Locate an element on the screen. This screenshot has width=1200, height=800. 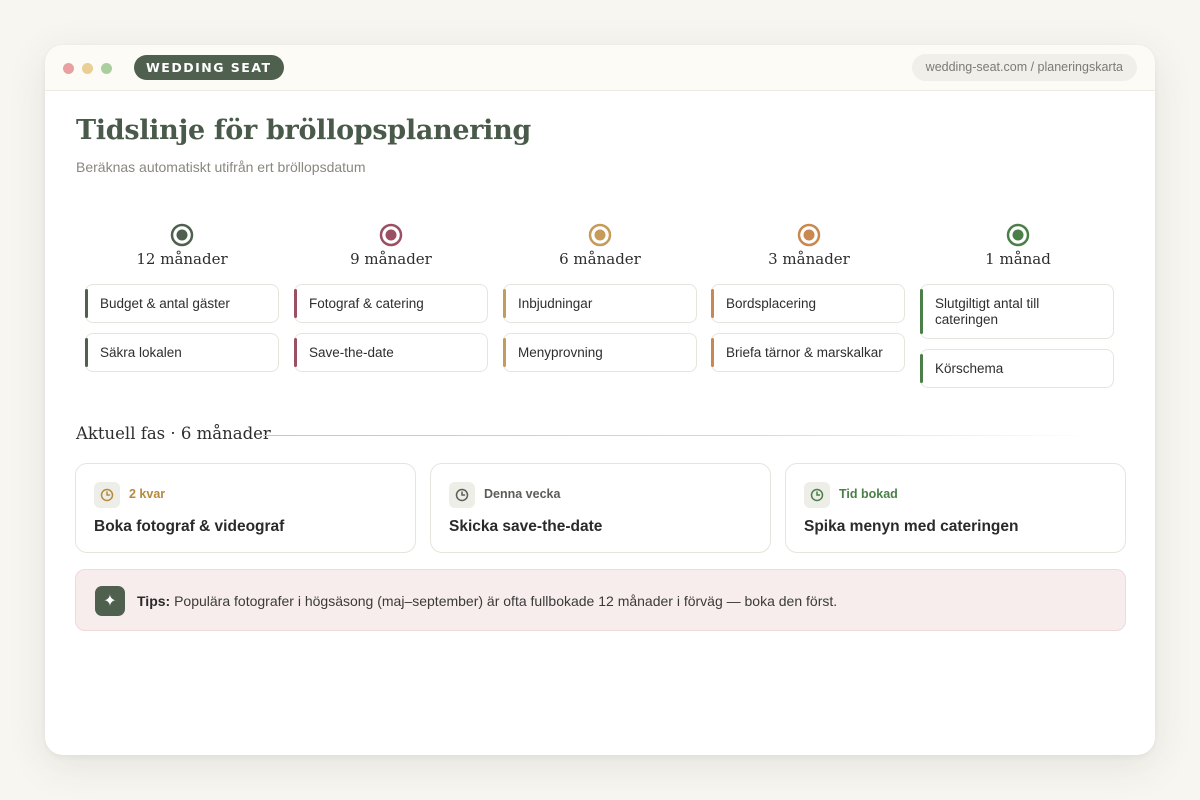
current-task-card: Tid bokad Spika menyn med cateringen is located at coordinates (955, 508).